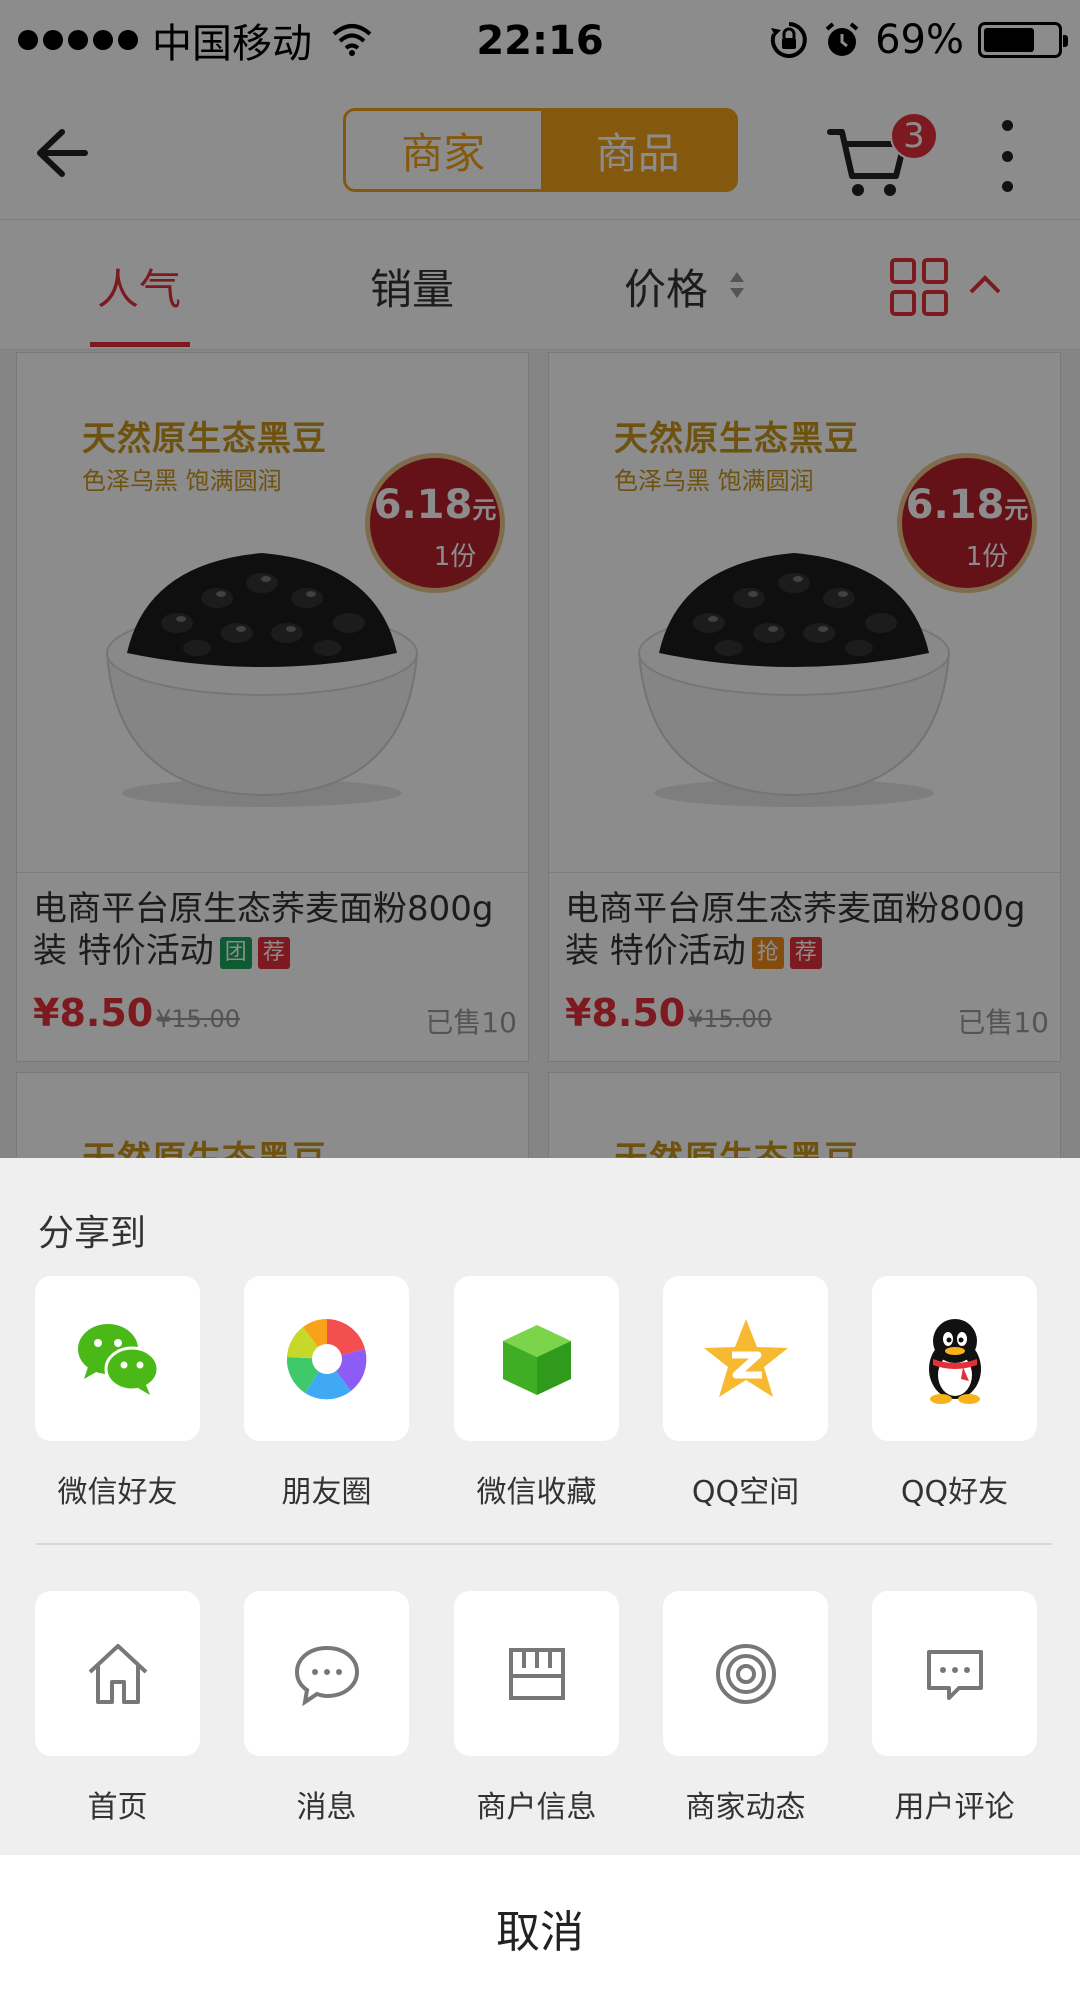 This screenshot has height=2000, width=1080. I want to click on share-wechat-favorites: 微信收藏, so click(536, 1393).